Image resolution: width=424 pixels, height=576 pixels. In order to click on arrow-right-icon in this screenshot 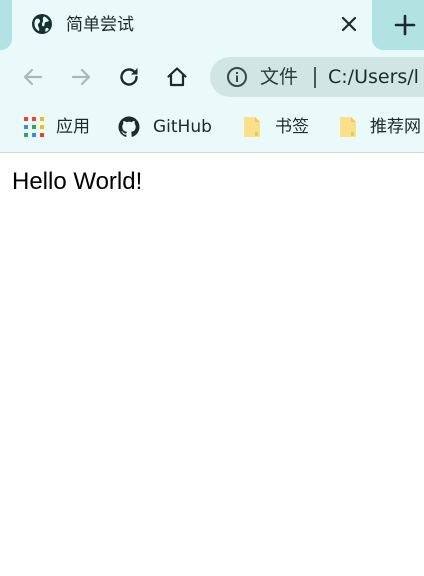, I will do `click(81, 77)`.